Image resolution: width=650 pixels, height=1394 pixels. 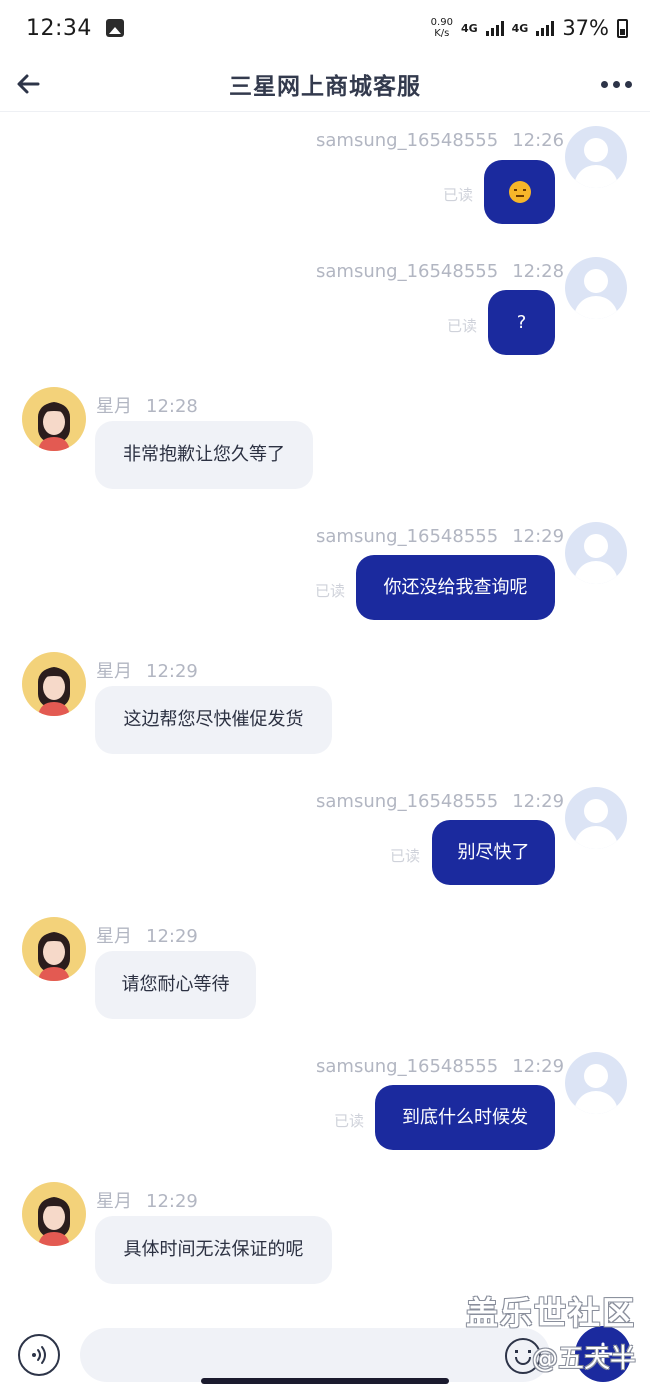 I want to click on status-bar: 12:34 0.90 K/s 4G 4G 37%, so click(x=325, y=28).